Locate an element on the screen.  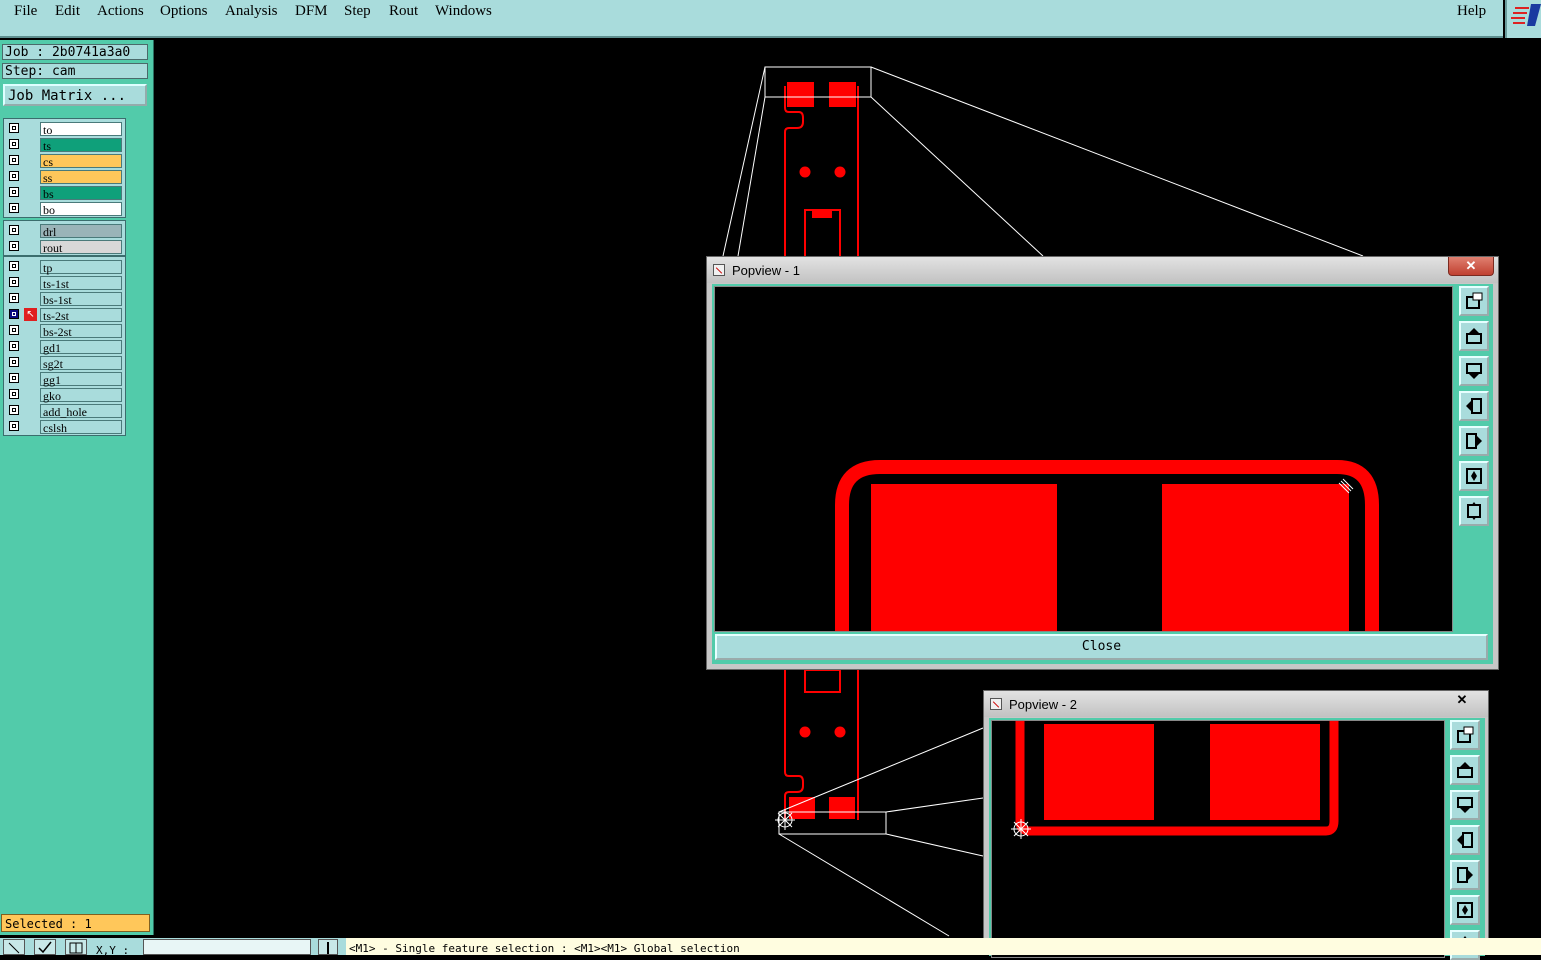
layer-row-bs-1st: bs-1st is located at coordinates (64, 299).